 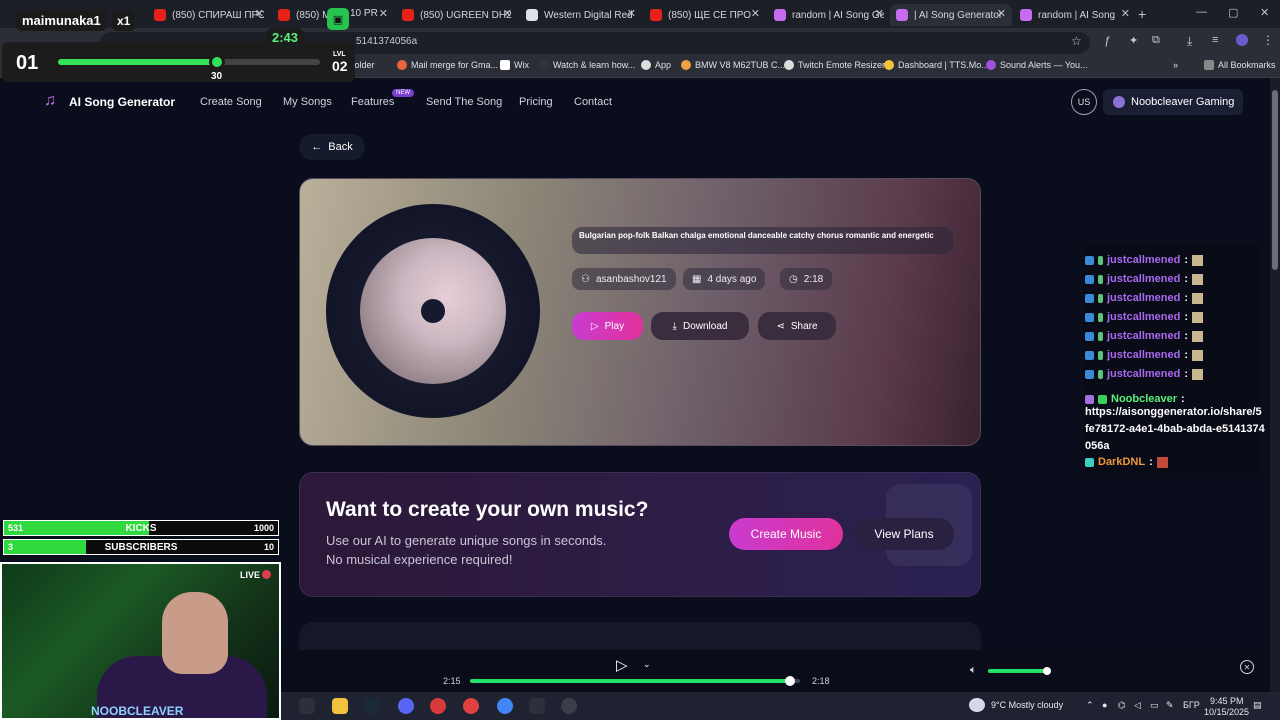 What do you see at coordinates (1226, 712) in the screenshot?
I see `clock-date: 10/15/2025` at bounding box center [1226, 712].